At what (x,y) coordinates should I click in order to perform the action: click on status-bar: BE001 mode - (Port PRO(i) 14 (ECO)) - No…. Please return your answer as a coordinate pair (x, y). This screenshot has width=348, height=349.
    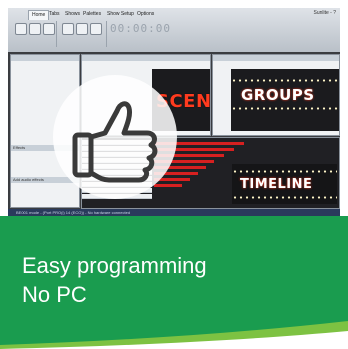
    Looking at the image, I should click on (174, 212).